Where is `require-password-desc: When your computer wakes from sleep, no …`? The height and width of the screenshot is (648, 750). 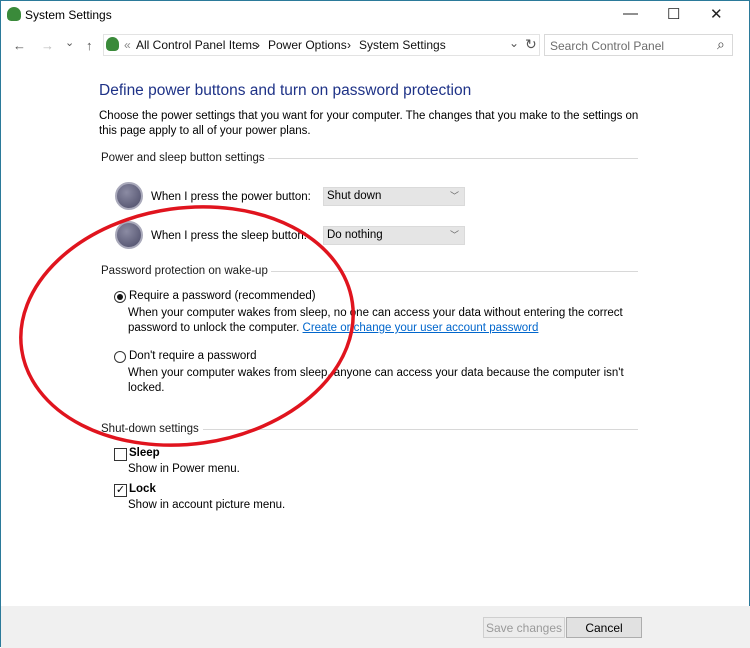 require-password-desc: When your computer wakes from sleep, no … is located at coordinates (375, 321).